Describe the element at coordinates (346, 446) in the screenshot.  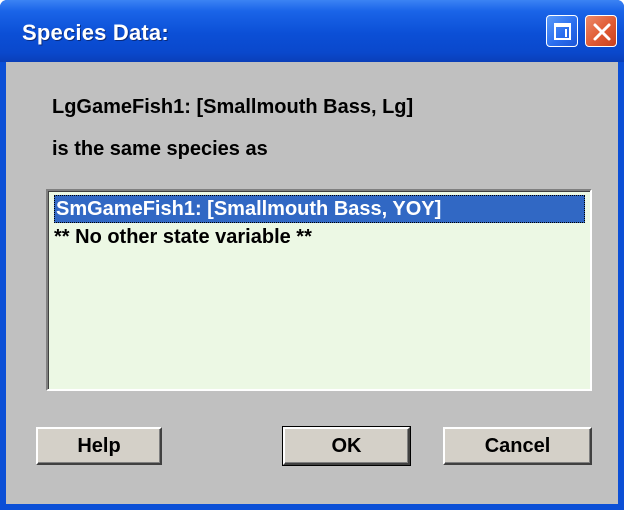
I see `ok-button: OK` at that location.